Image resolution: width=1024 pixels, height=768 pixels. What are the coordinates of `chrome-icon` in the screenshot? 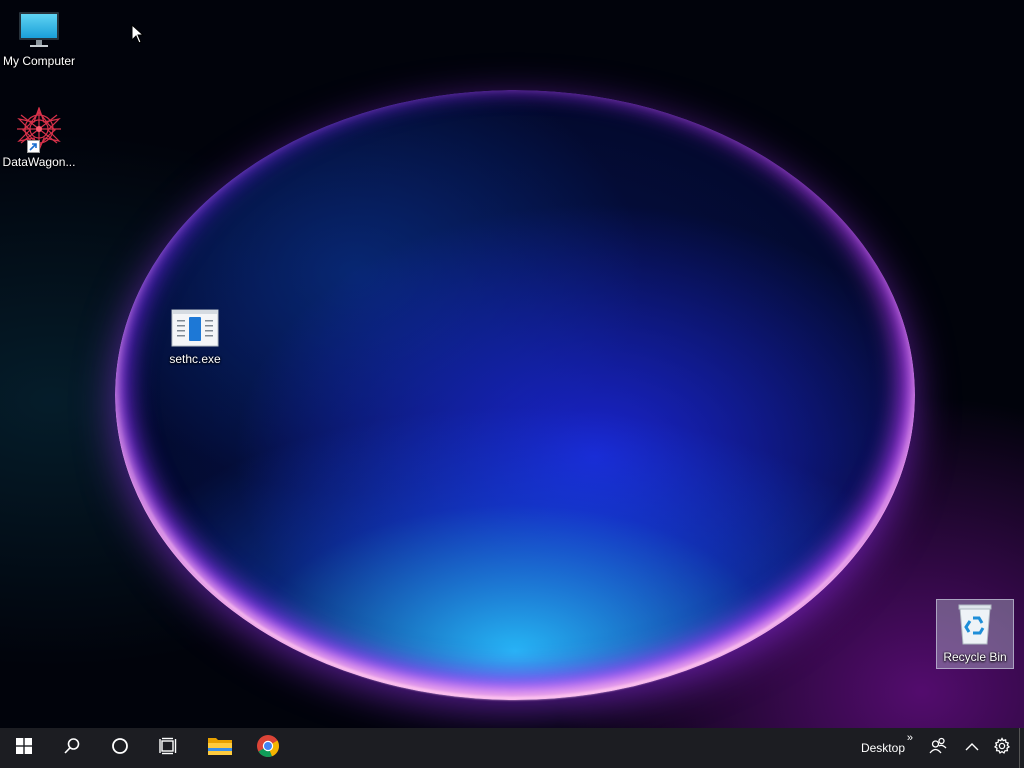 It's located at (268, 748).